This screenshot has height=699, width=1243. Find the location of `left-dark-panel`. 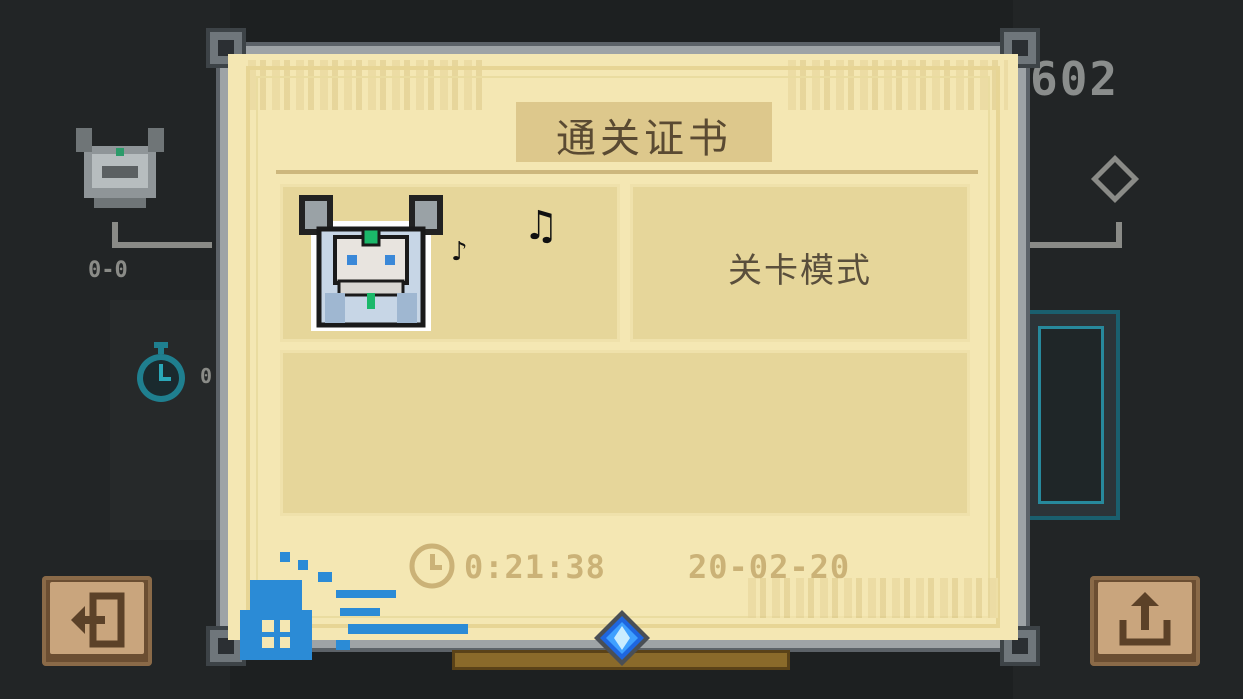

left-dark-panel is located at coordinates (165, 420).